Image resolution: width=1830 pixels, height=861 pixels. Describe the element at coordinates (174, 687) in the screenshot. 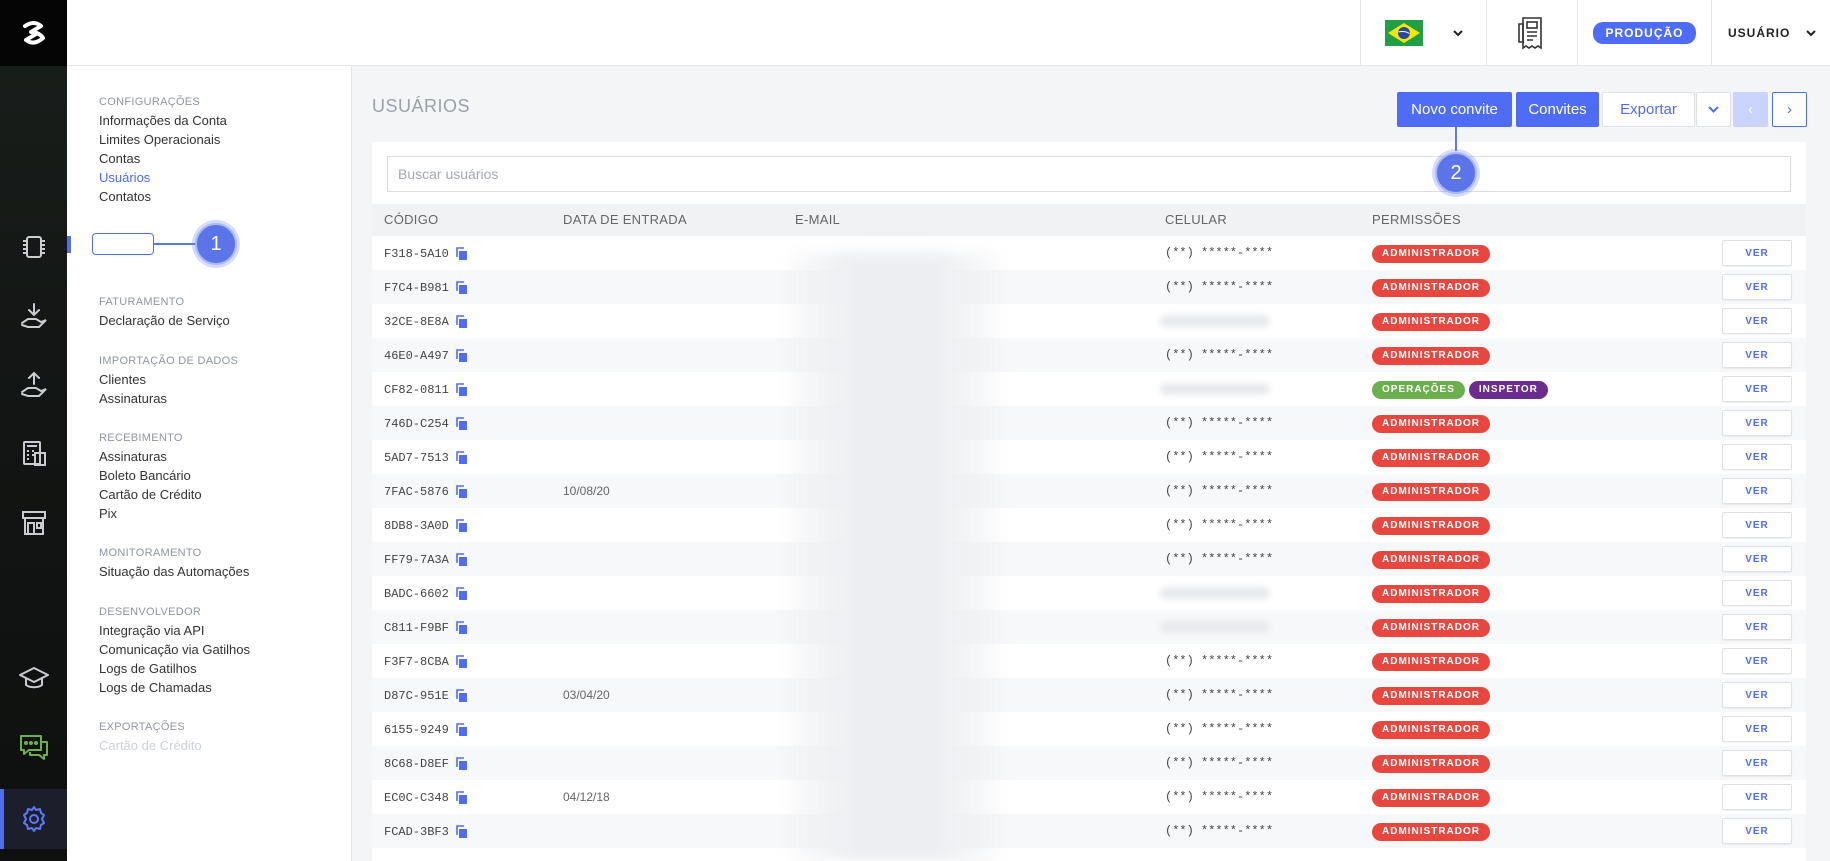

I see `menu-item-logs-chamadas: Logs de Chamadas` at that location.